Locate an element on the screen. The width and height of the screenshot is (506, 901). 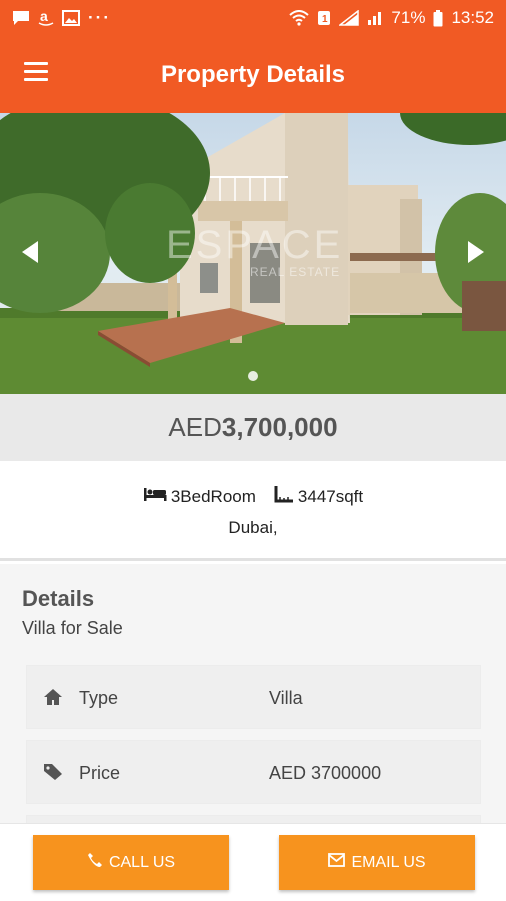
email-us-label: EMAIL US is located at coordinates (388, 862).